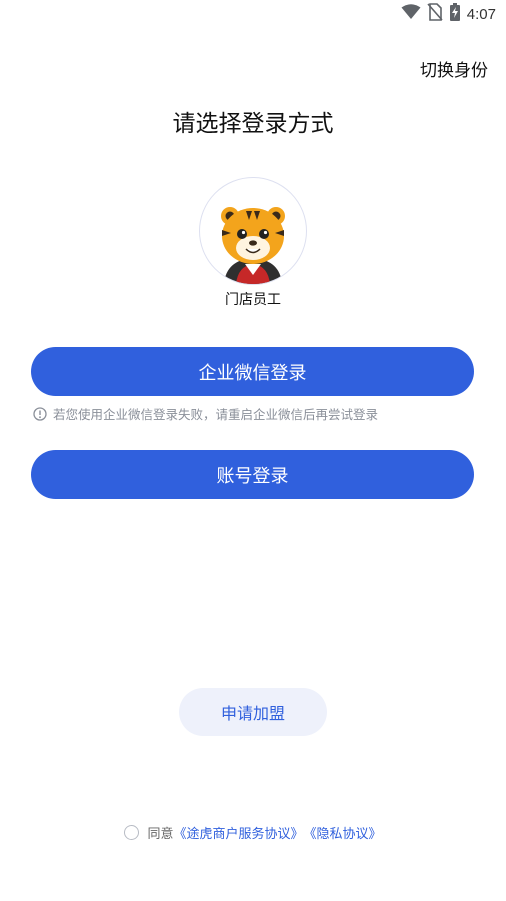 The height and width of the screenshot is (901, 506). I want to click on account-login-button: 账号登录, so click(252, 474).